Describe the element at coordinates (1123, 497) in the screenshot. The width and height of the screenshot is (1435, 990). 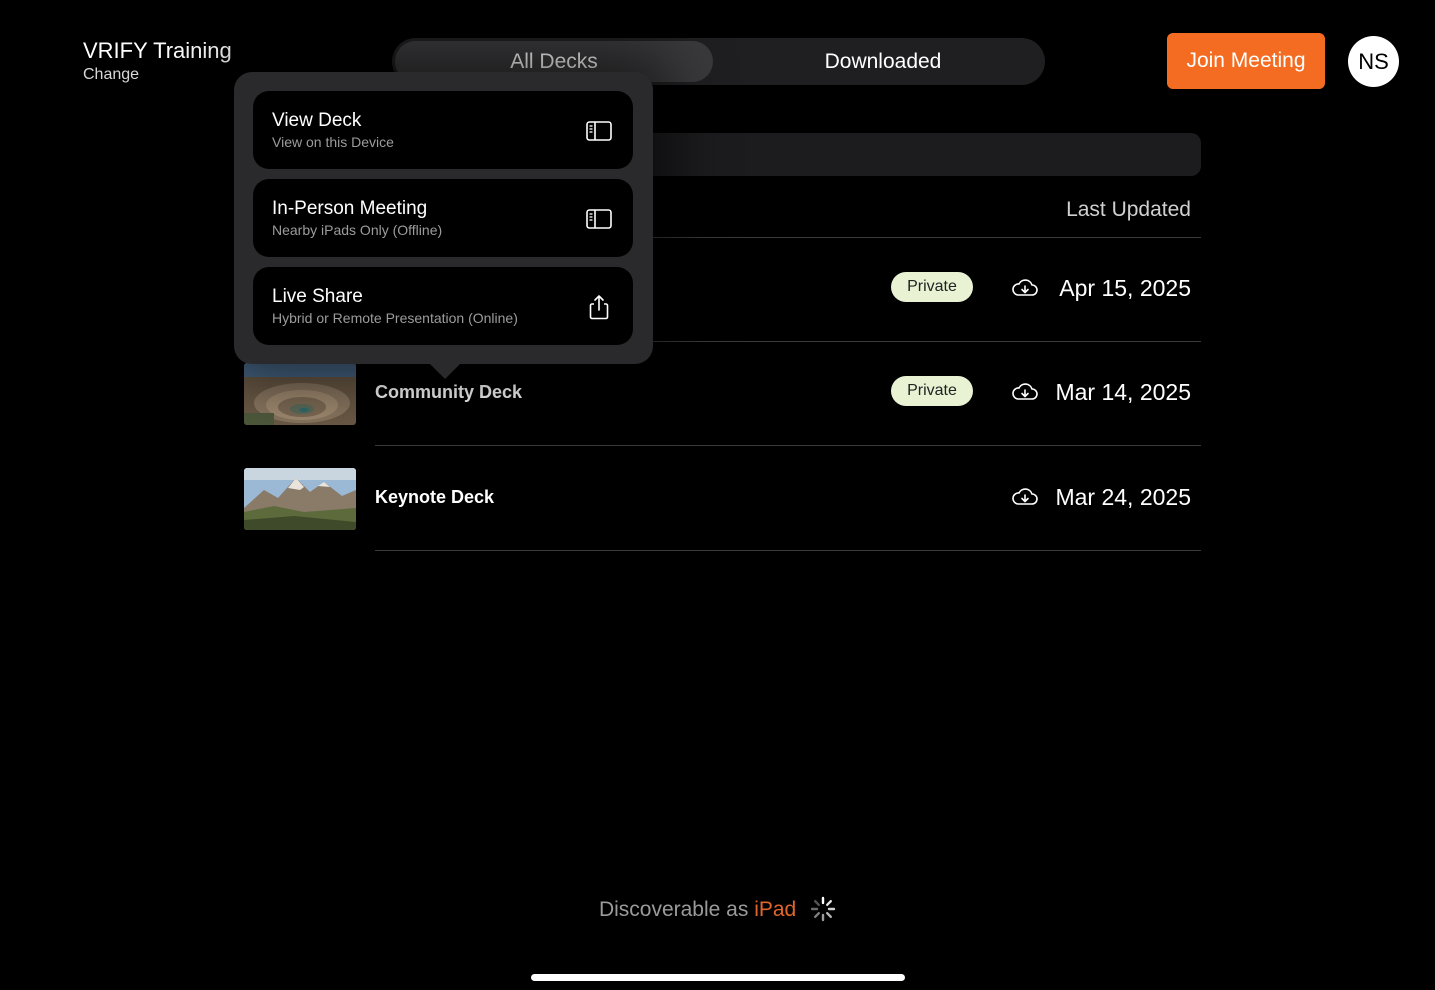
I see `deck-updated-date: Mar 24, 2025` at that location.